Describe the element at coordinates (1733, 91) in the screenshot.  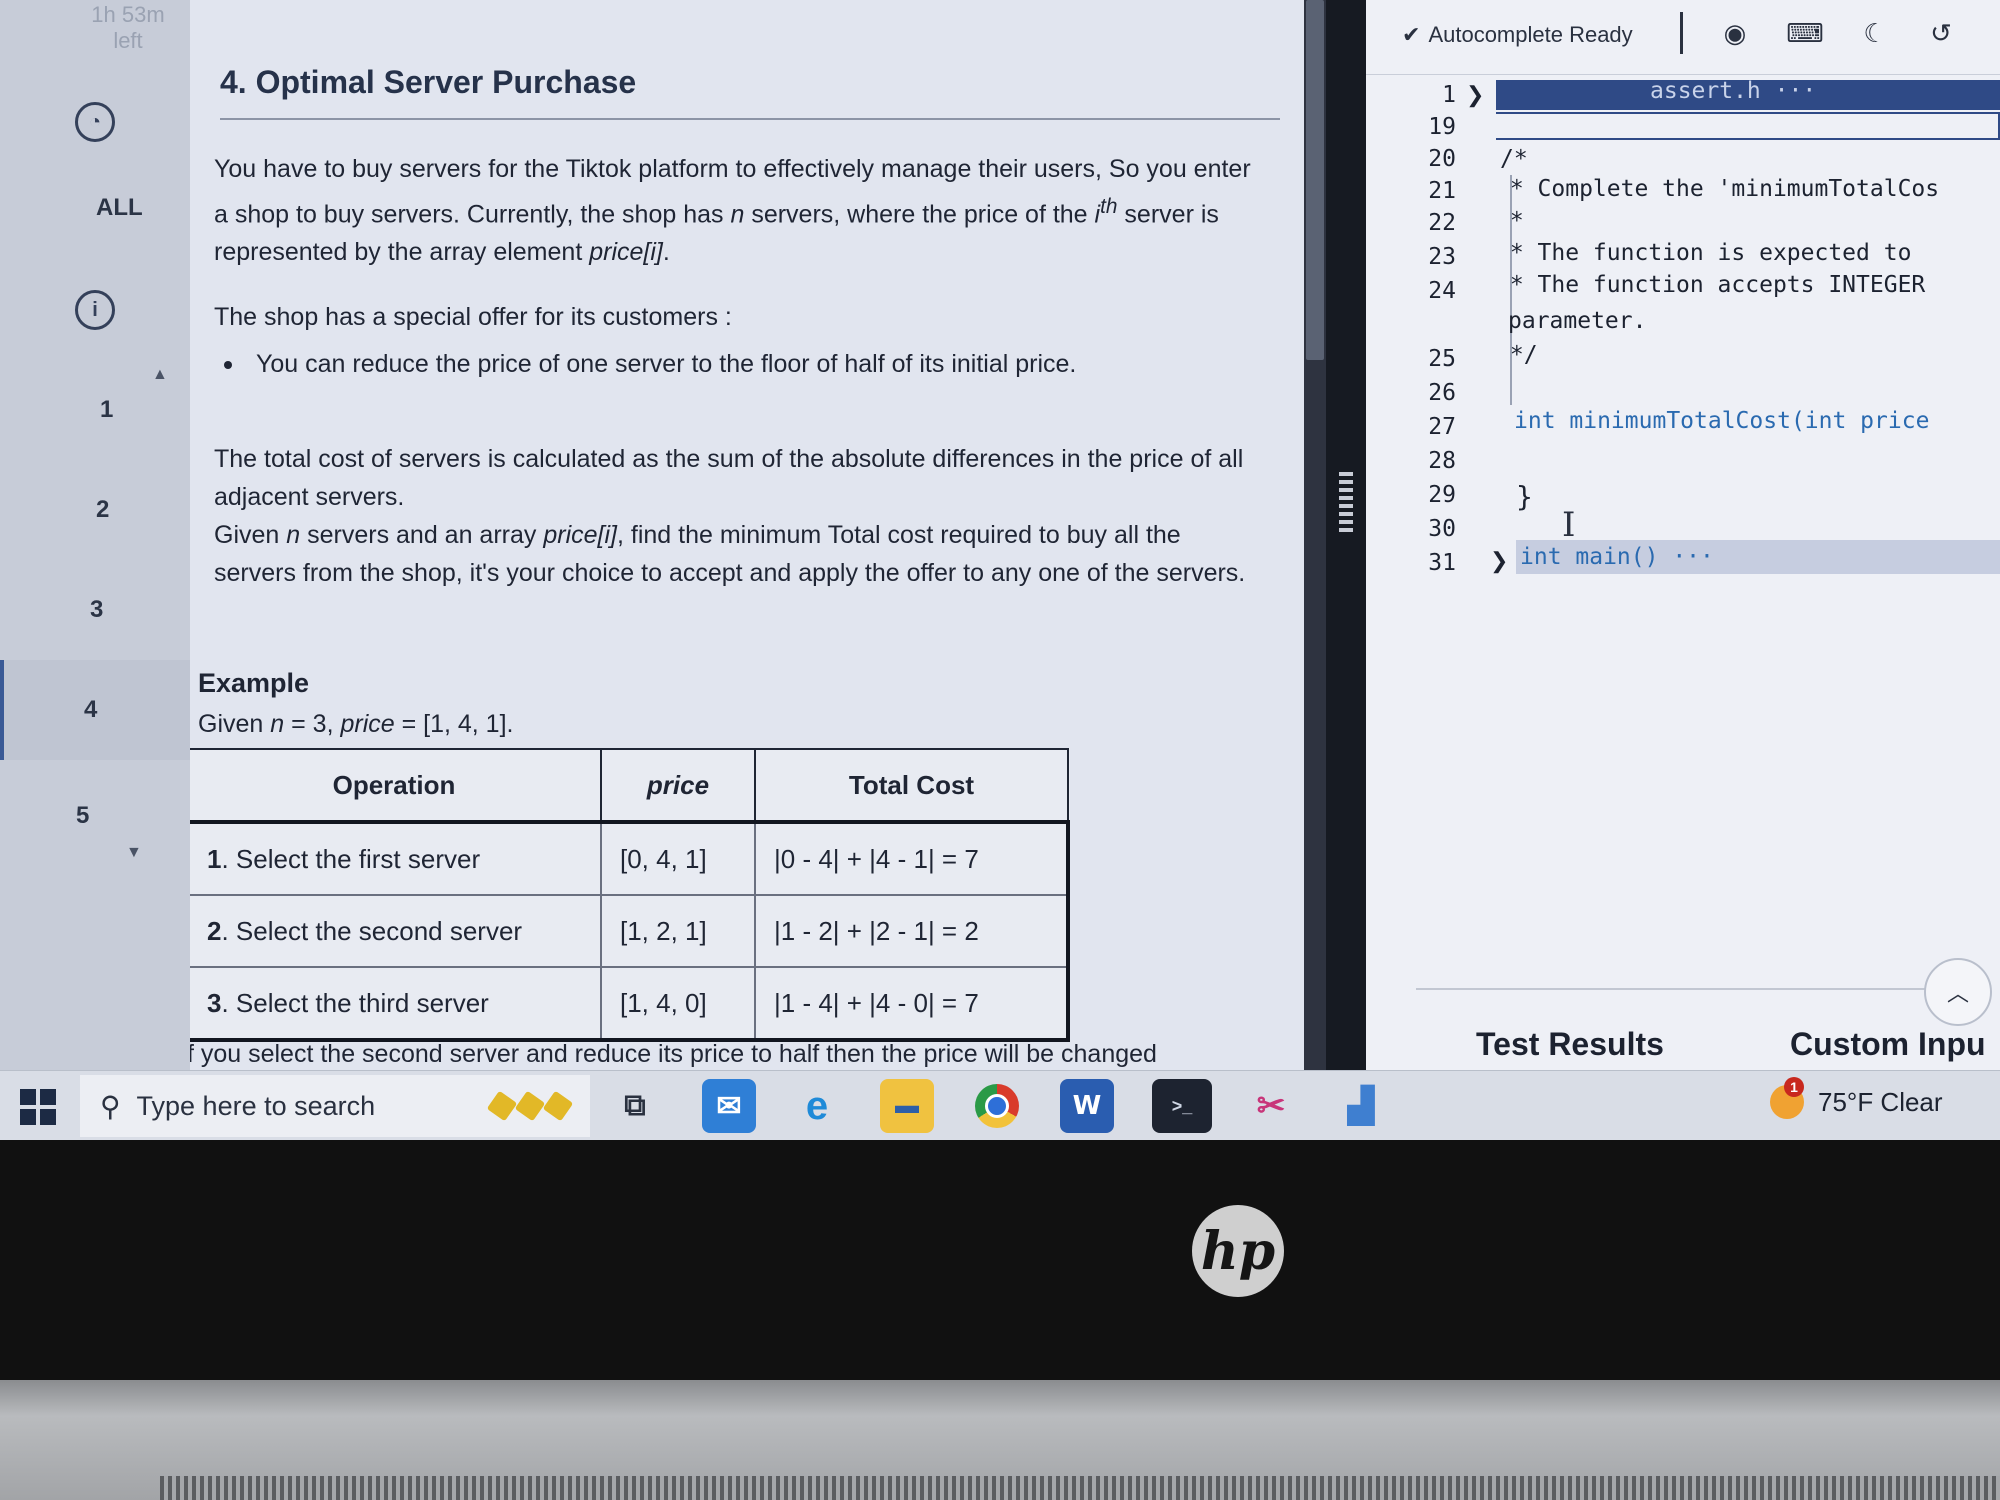
I see `code-line: assert.h ···` at that location.